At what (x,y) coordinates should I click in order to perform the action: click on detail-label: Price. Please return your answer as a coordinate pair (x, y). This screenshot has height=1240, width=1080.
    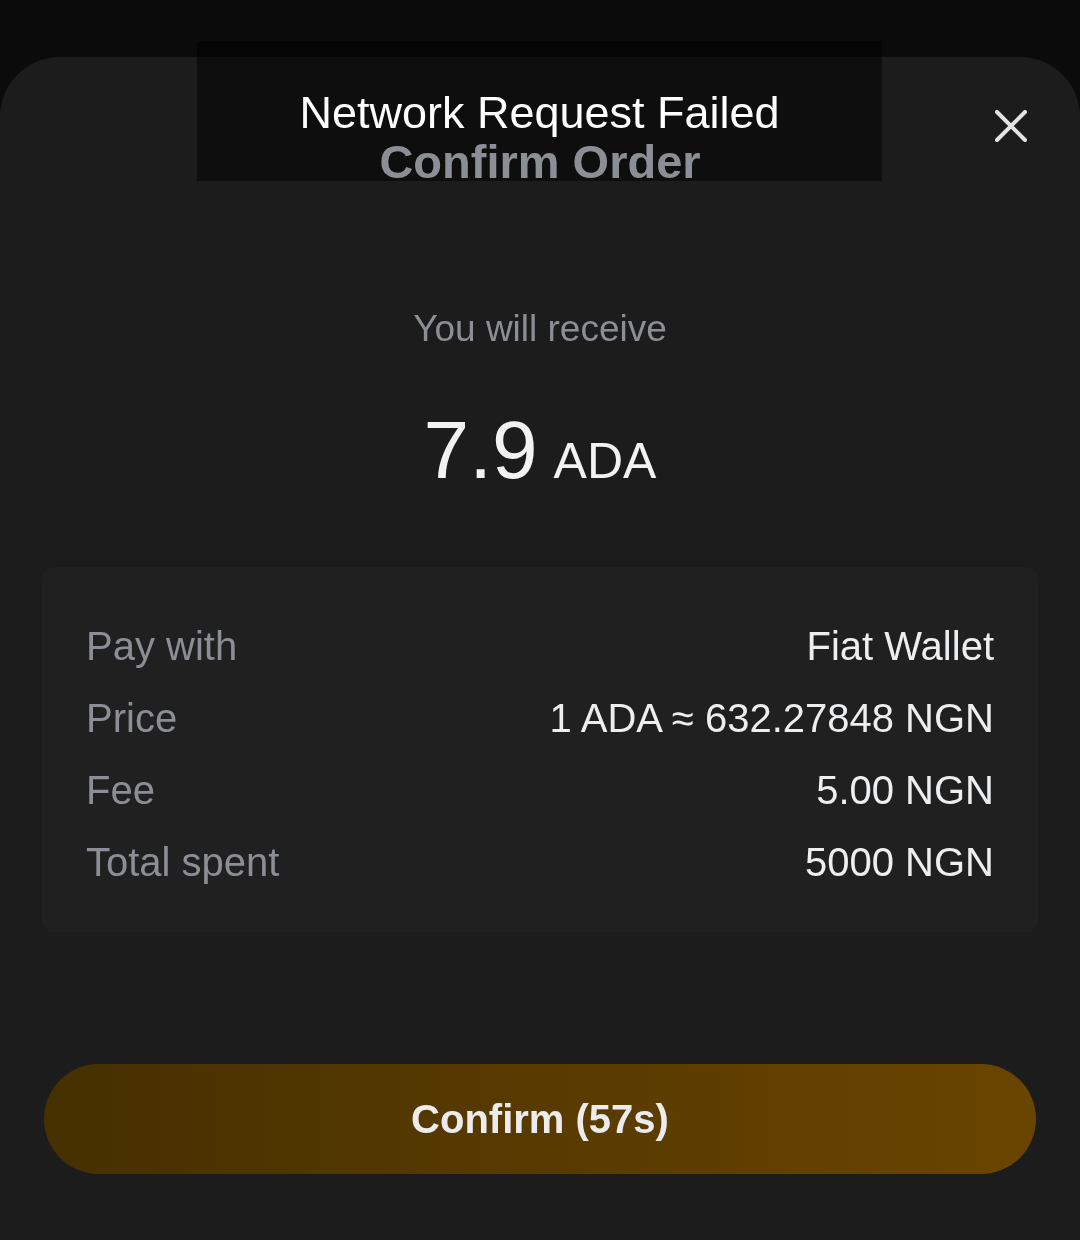
    Looking at the image, I should click on (132, 718).